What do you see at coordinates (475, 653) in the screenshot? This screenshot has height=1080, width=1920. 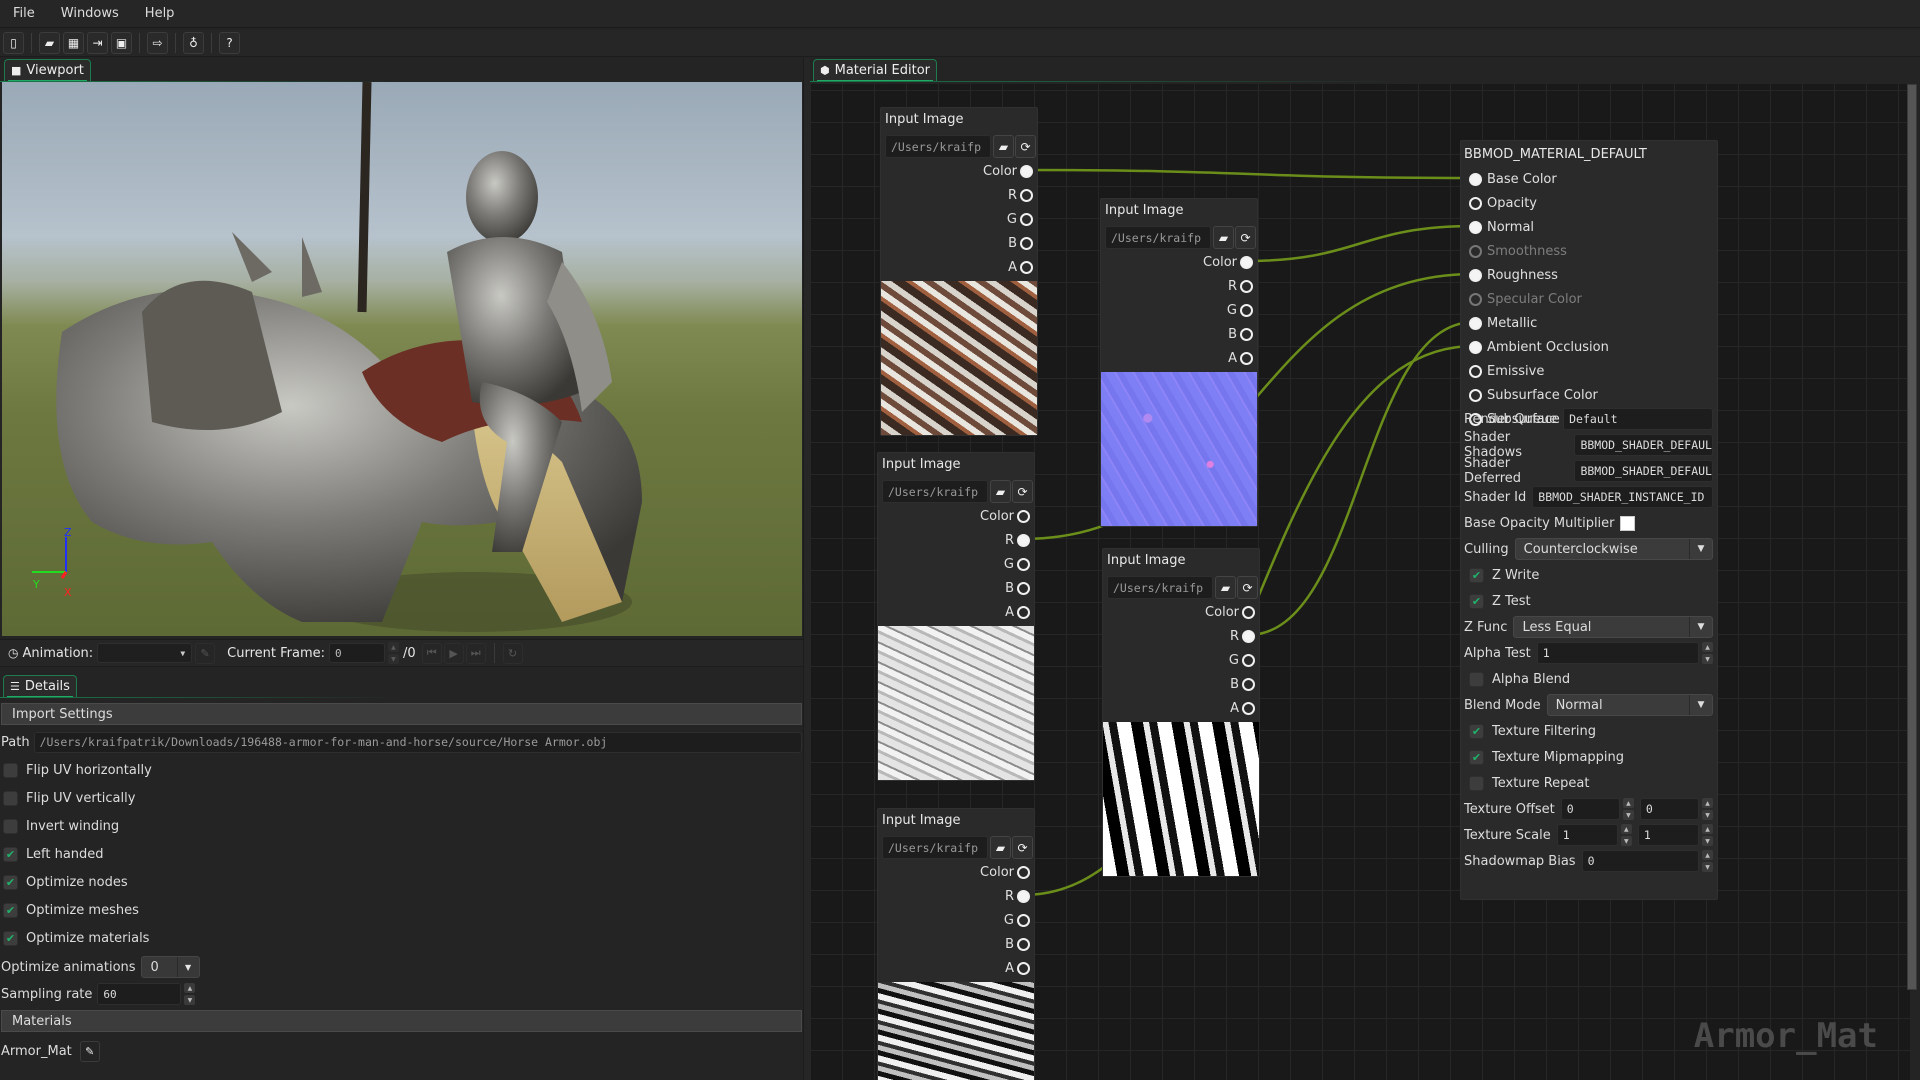 I see `last-frame-button: ⏭` at bounding box center [475, 653].